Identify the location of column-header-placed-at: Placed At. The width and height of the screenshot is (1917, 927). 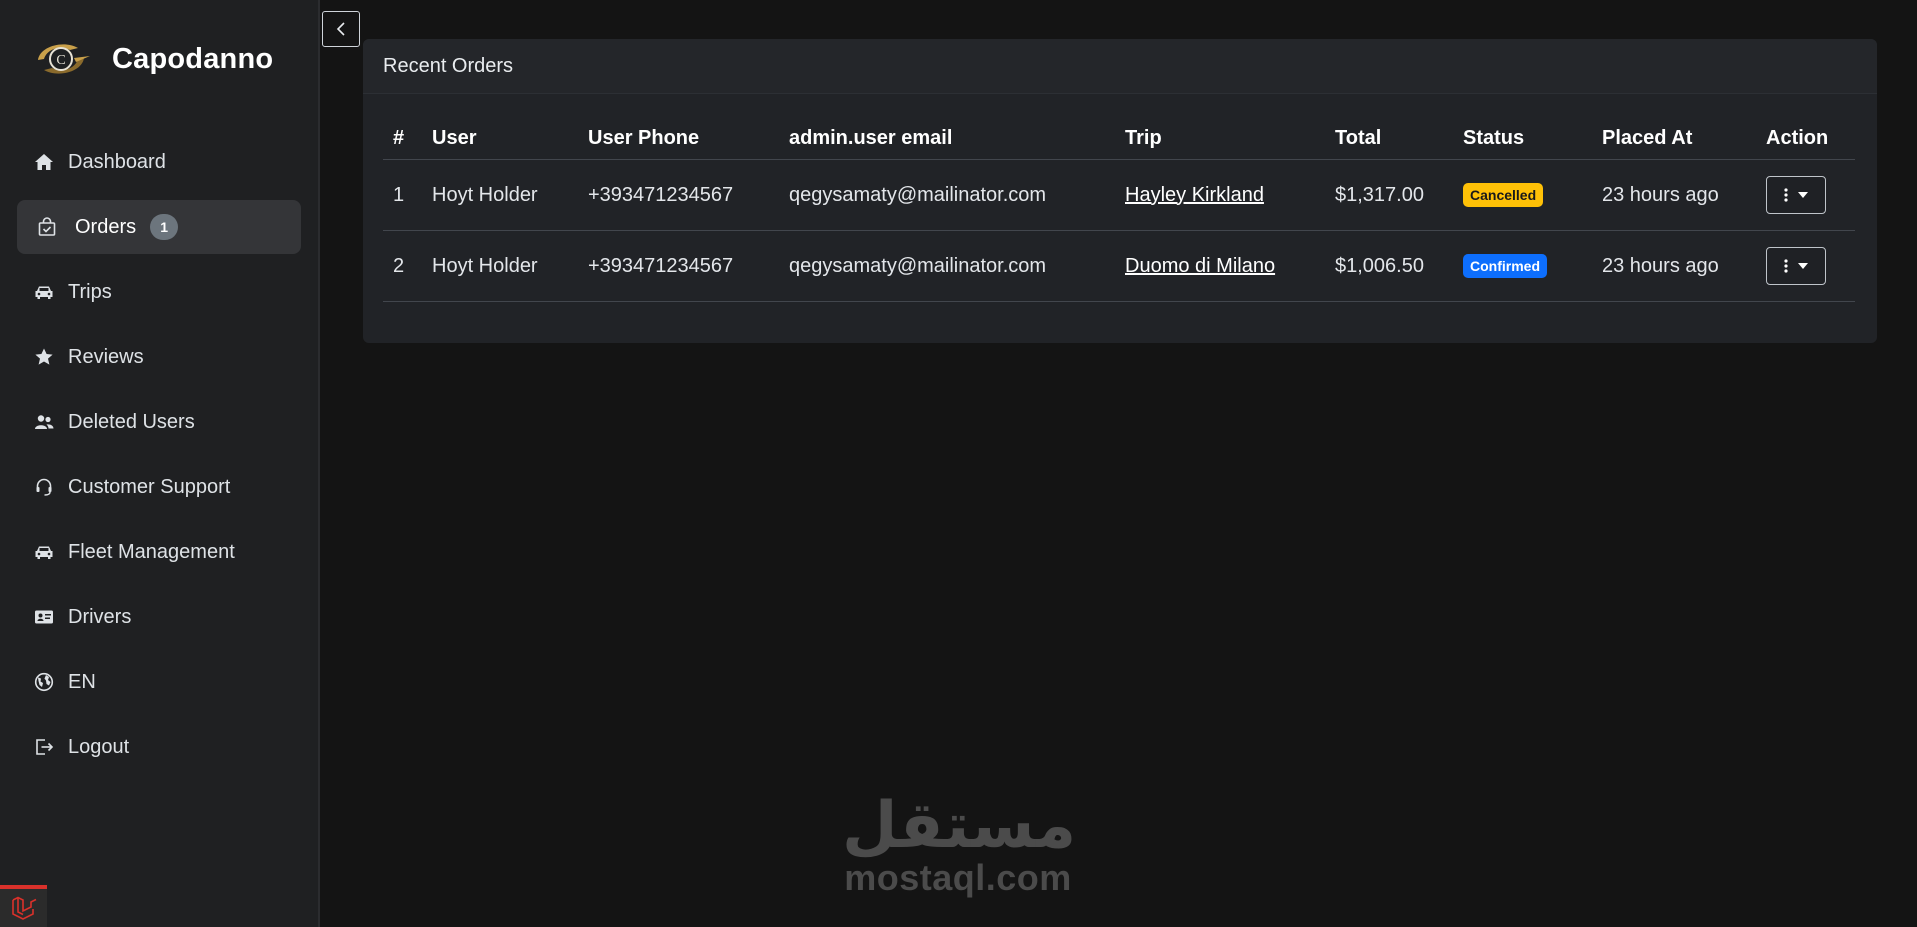
(1674, 138).